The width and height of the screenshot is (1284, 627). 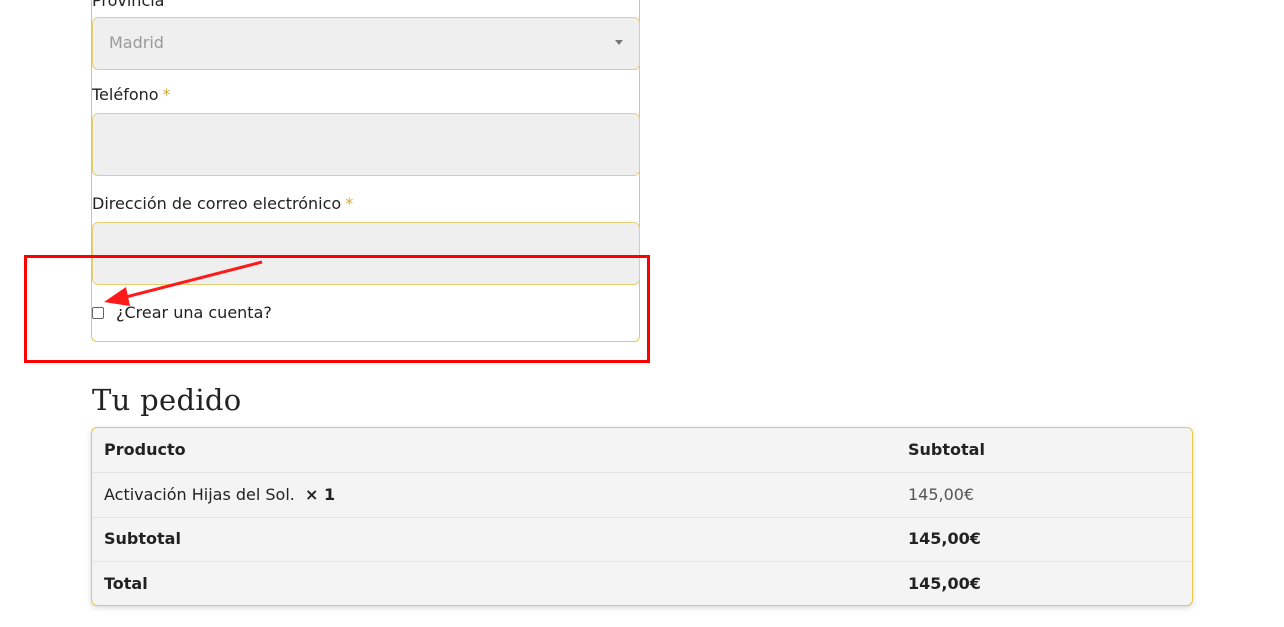 I want to click on total-value: 145,00€, so click(x=944, y=583).